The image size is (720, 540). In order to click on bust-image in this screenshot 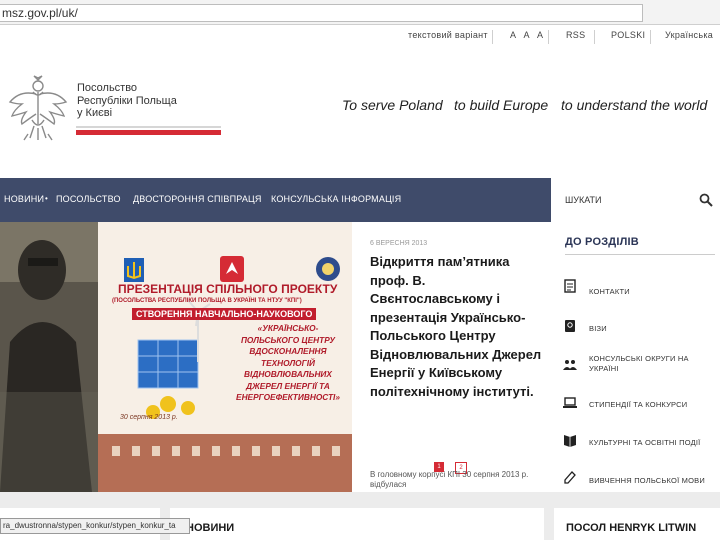, I will do `click(49, 357)`.